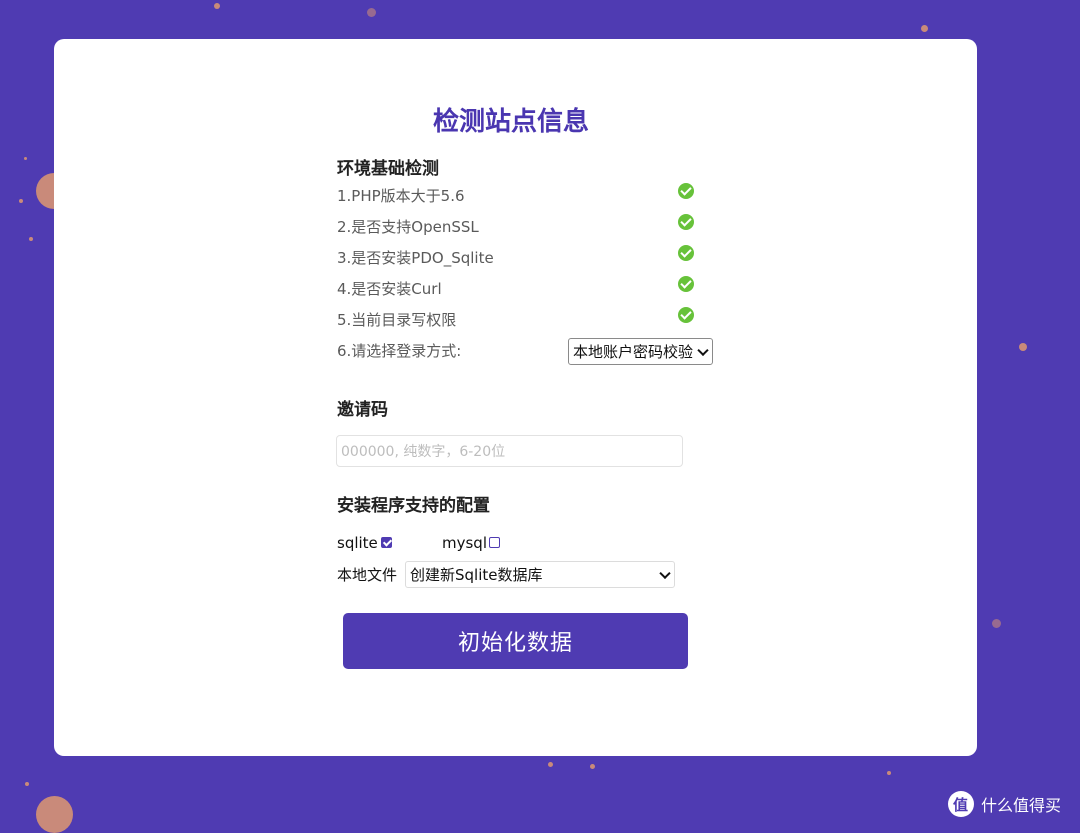 The width and height of the screenshot is (1080, 833). I want to click on login-method-value: 本地账户密码校验, so click(633, 352).